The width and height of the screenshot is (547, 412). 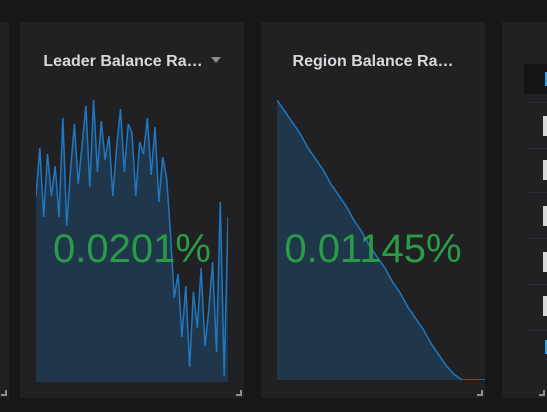 What do you see at coordinates (373, 249) in the screenshot?
I see `stat-value: 0.01145%` at bounding box center [373, 249].